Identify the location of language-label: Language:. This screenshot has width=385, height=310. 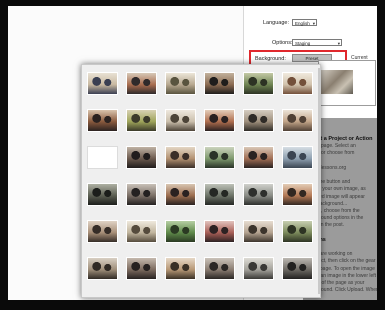
(276, 23).